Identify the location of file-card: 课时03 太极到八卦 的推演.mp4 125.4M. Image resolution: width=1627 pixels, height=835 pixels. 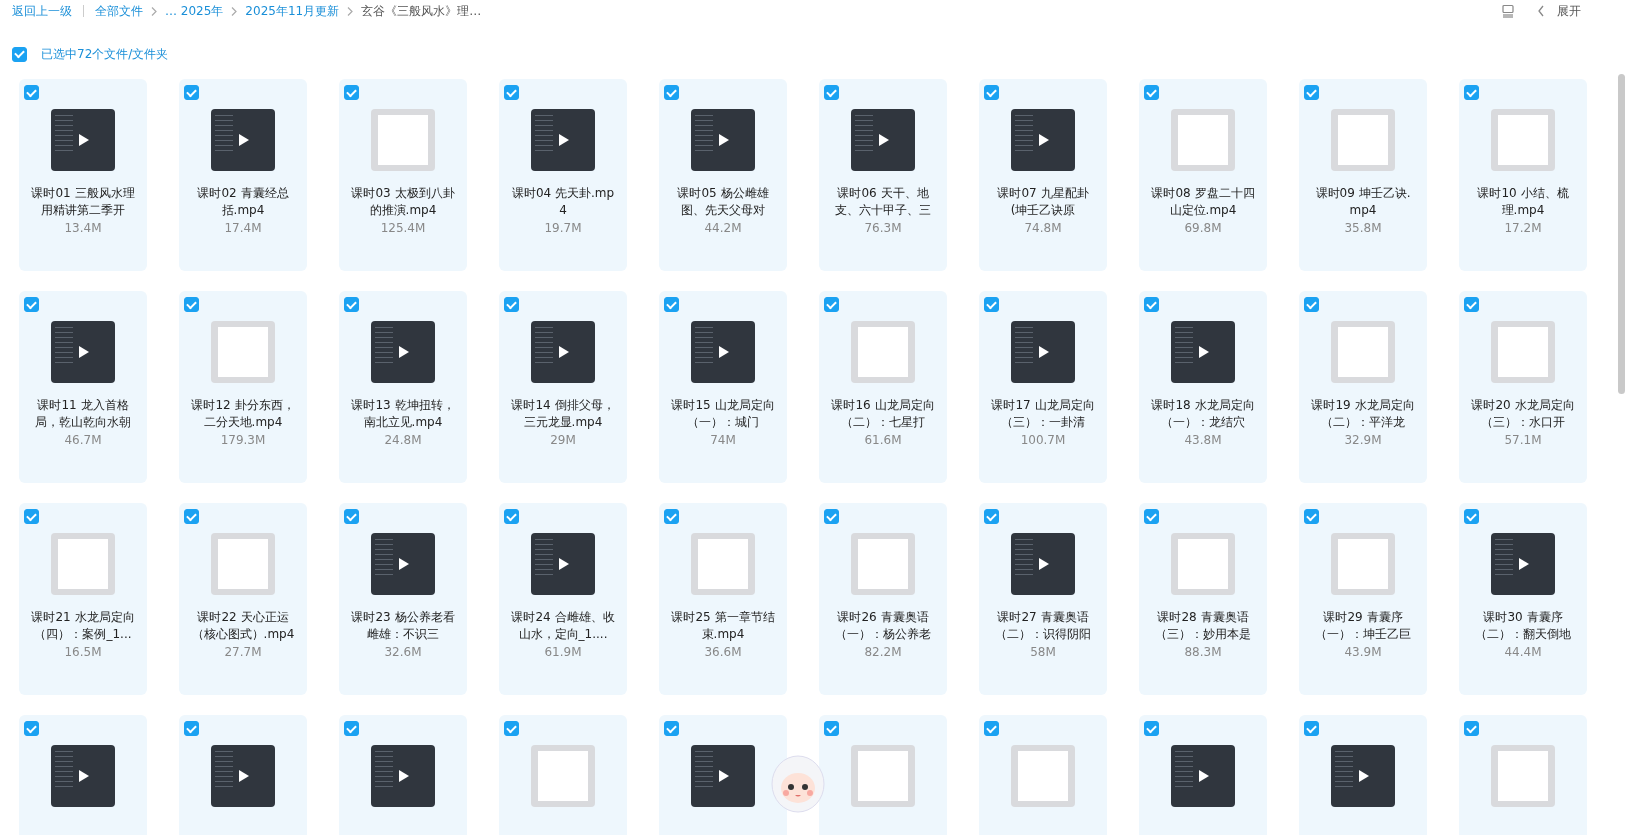
(403, 175).